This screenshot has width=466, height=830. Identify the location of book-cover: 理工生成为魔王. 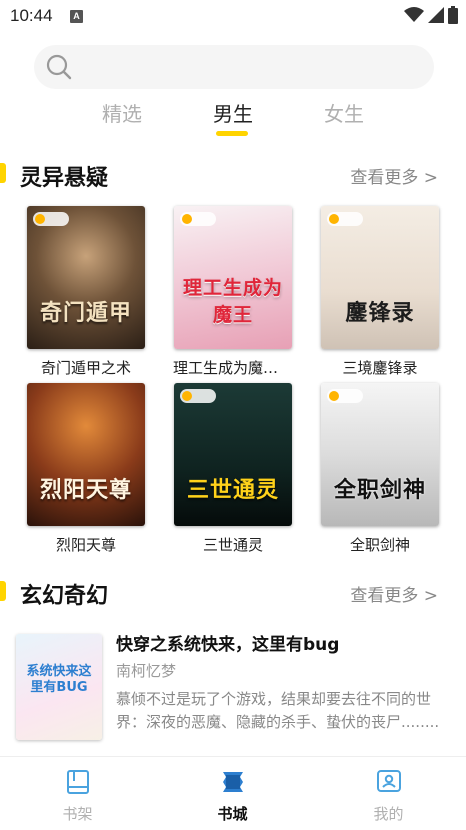
(233, 277).